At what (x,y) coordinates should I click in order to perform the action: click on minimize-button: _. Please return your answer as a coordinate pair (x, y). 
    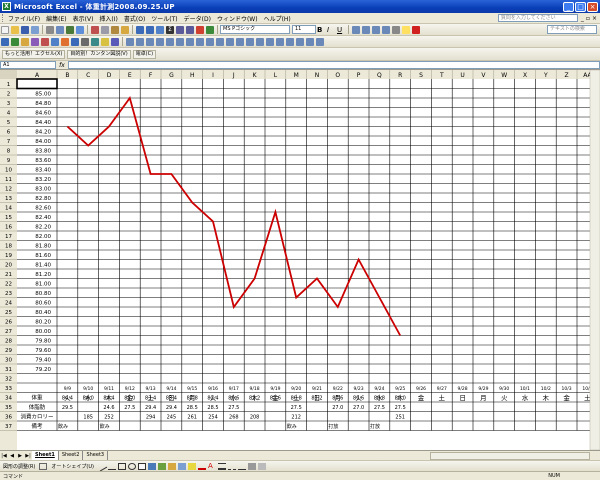
    Looking at the image, I should click on (568, 6).